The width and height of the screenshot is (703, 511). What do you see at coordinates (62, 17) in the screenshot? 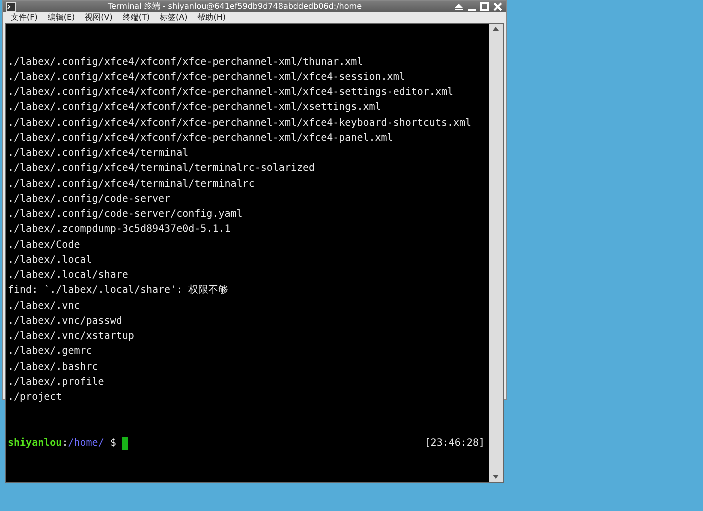
I see `menu-item: 编辑(E)` at bounding box center [62, 17].